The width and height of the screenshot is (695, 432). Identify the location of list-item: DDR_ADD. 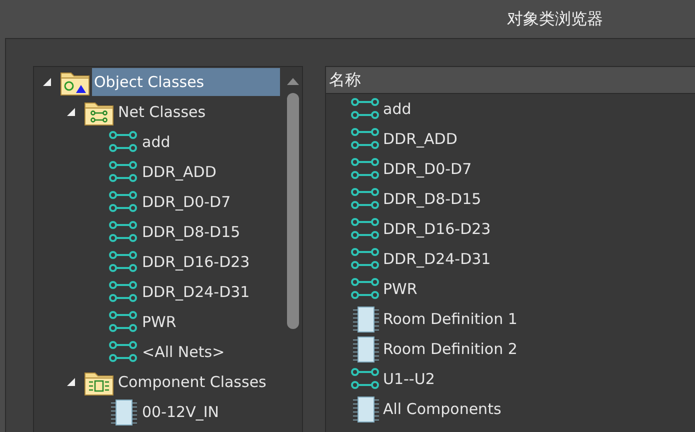
(420, 139).